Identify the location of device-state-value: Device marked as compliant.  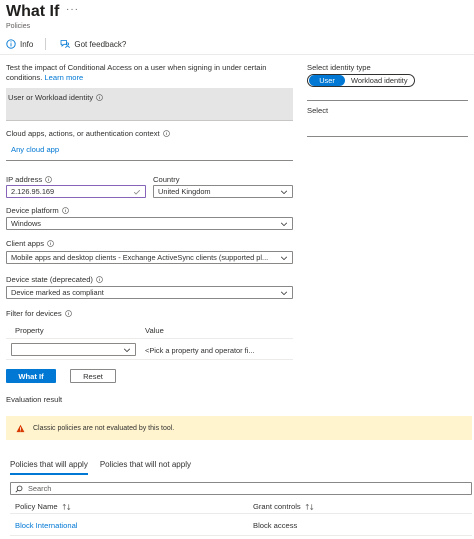
(57, 292).